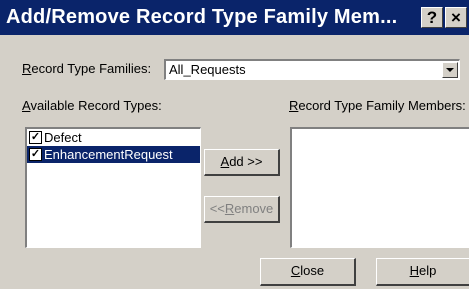 The image size is (469, 289). Describe the element at coordinates (113, 154) in the screenshot. I see `list-item: ✓ EnhancementRequest` at that location.